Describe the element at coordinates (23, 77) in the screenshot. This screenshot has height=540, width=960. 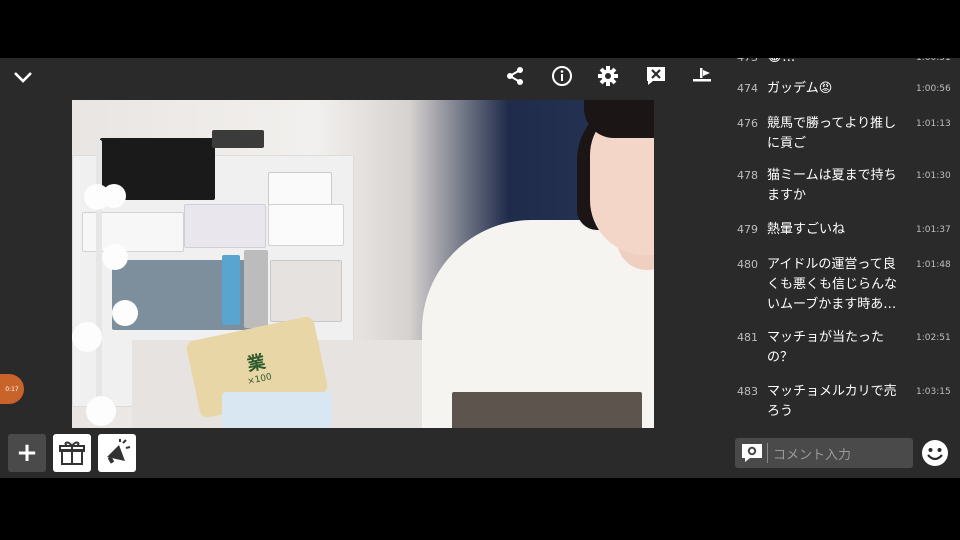
I see `chevron-down-icon` at that location.